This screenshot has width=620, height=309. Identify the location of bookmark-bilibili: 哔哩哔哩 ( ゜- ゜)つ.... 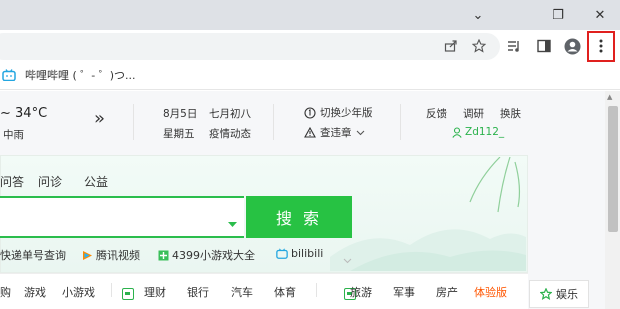
(69, 75).